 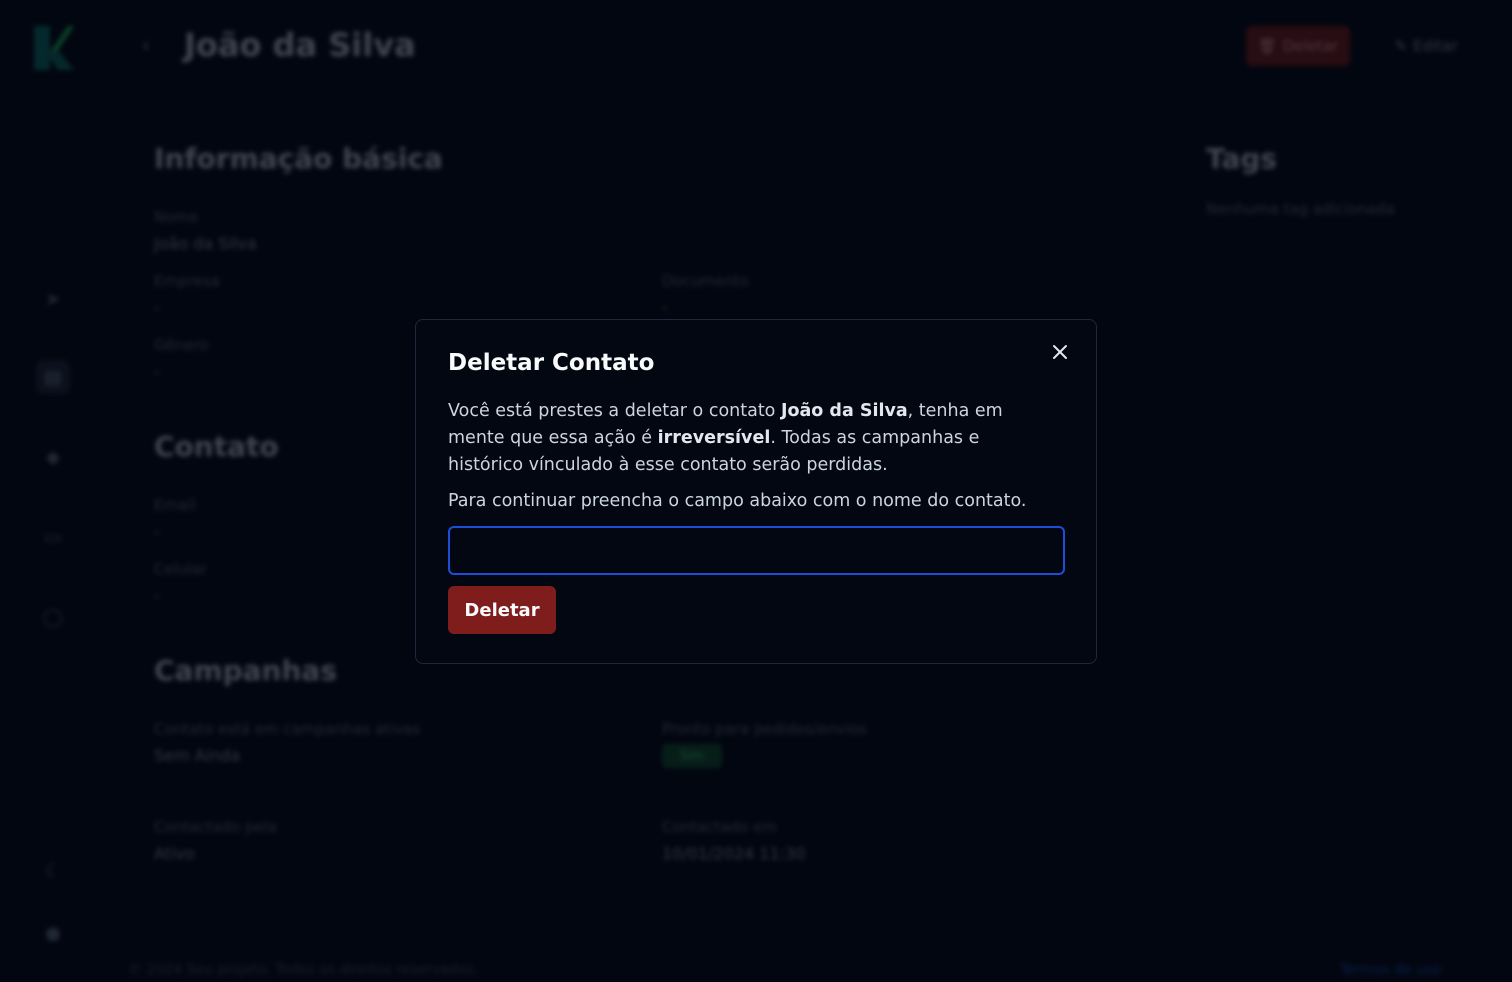 I want to click on warning-irreversible: irreversível, so click(x=714, y=438).